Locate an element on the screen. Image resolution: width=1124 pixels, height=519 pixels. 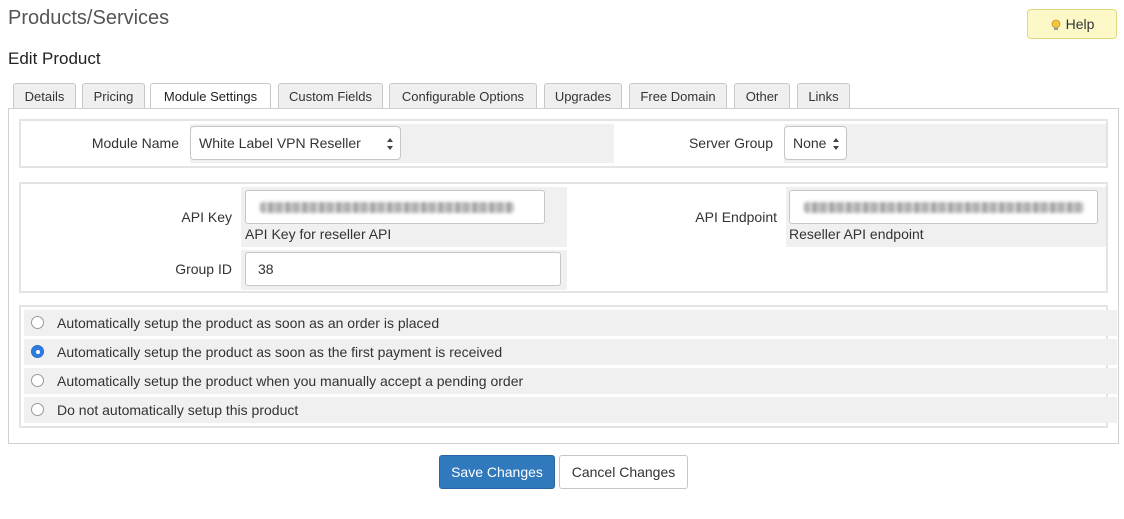
radio-on-payment is located at coordinates (37, 351).